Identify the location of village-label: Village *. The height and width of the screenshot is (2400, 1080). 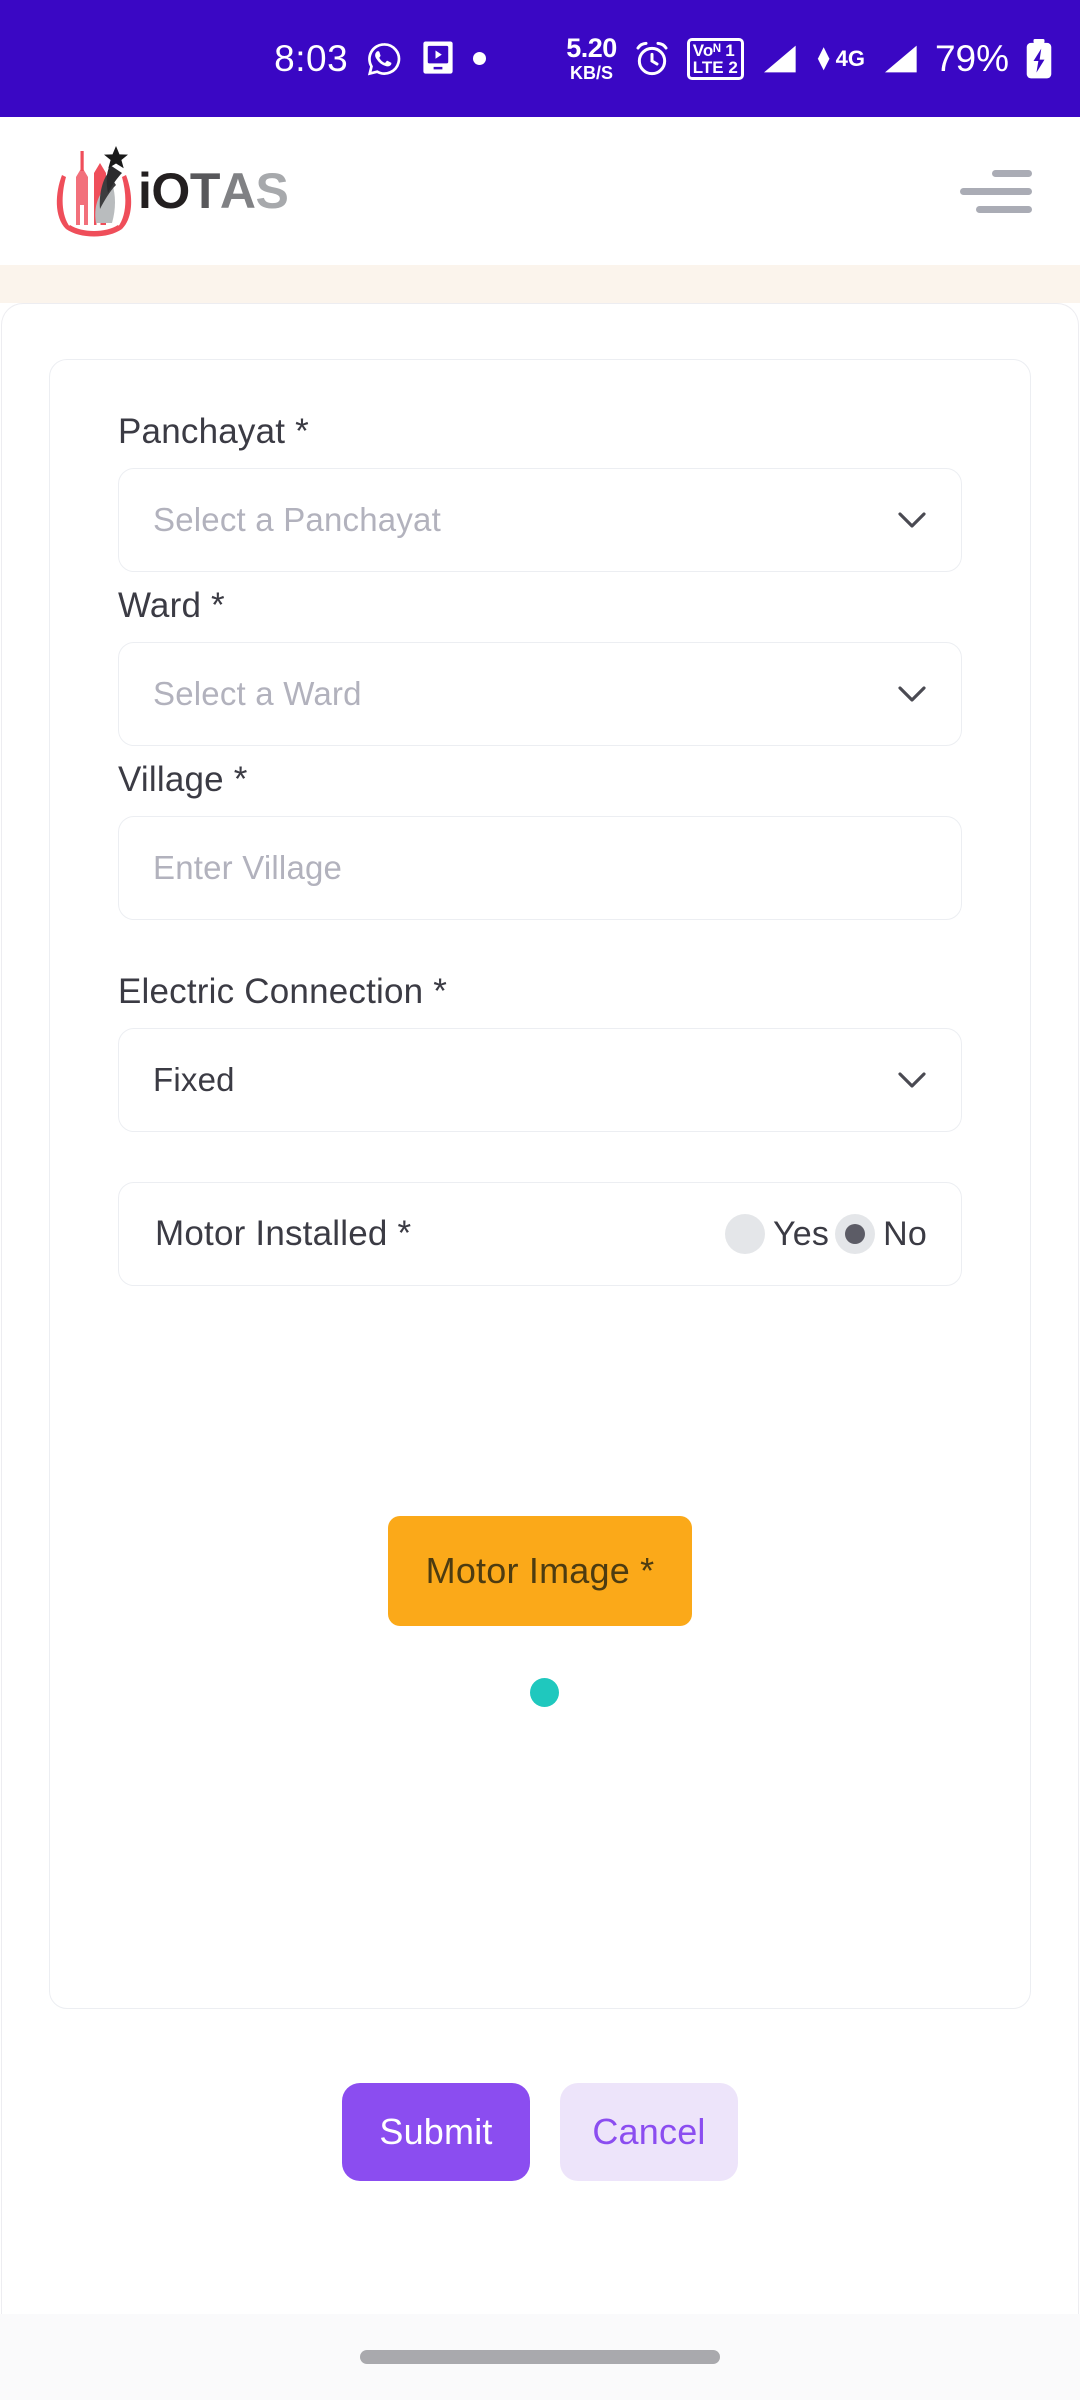
(183, 779).